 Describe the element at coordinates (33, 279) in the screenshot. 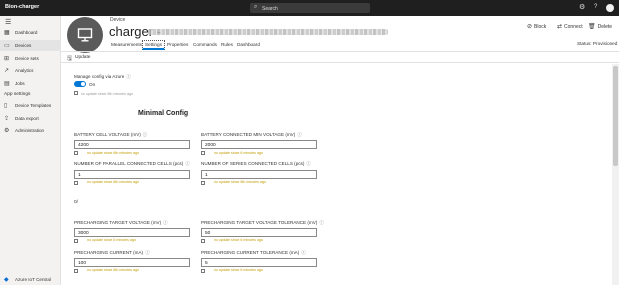

I see `sidebar-footer-label: Azure IoT Central` at that location.